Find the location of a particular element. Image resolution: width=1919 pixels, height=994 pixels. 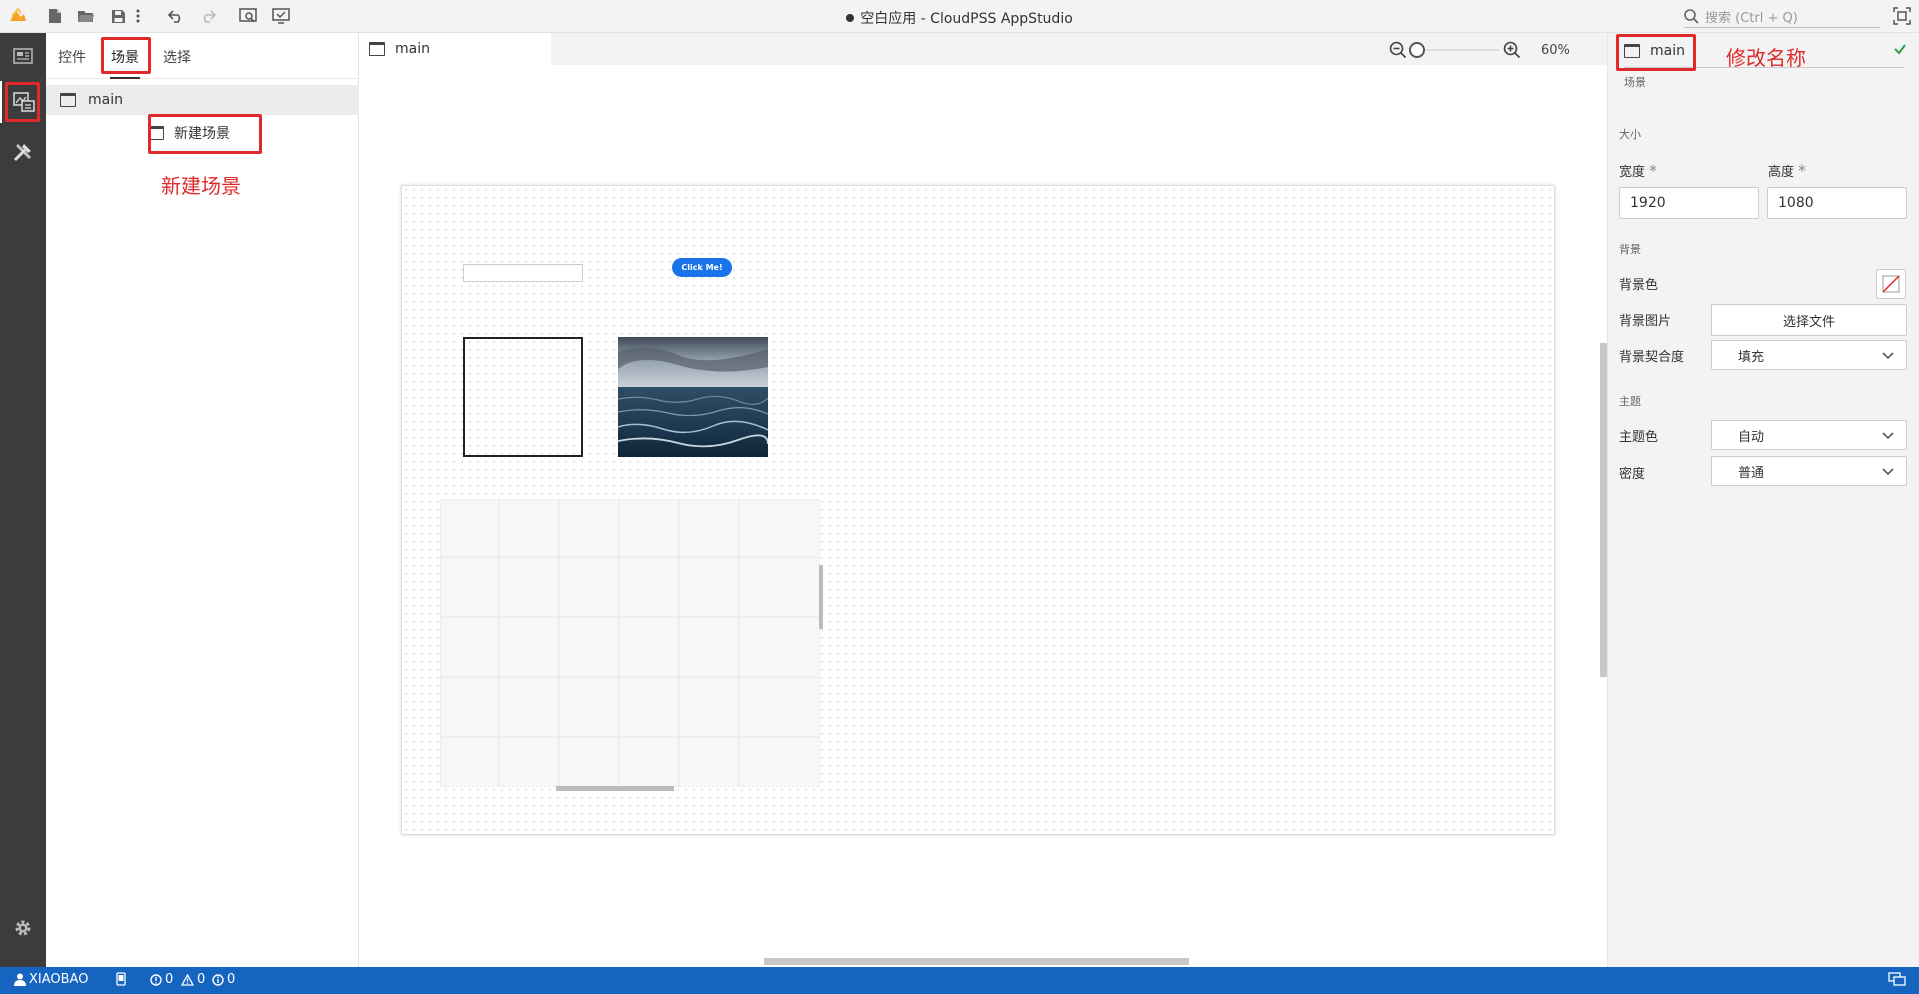

width-input: 1920 is located at coordinates (1689, 203).